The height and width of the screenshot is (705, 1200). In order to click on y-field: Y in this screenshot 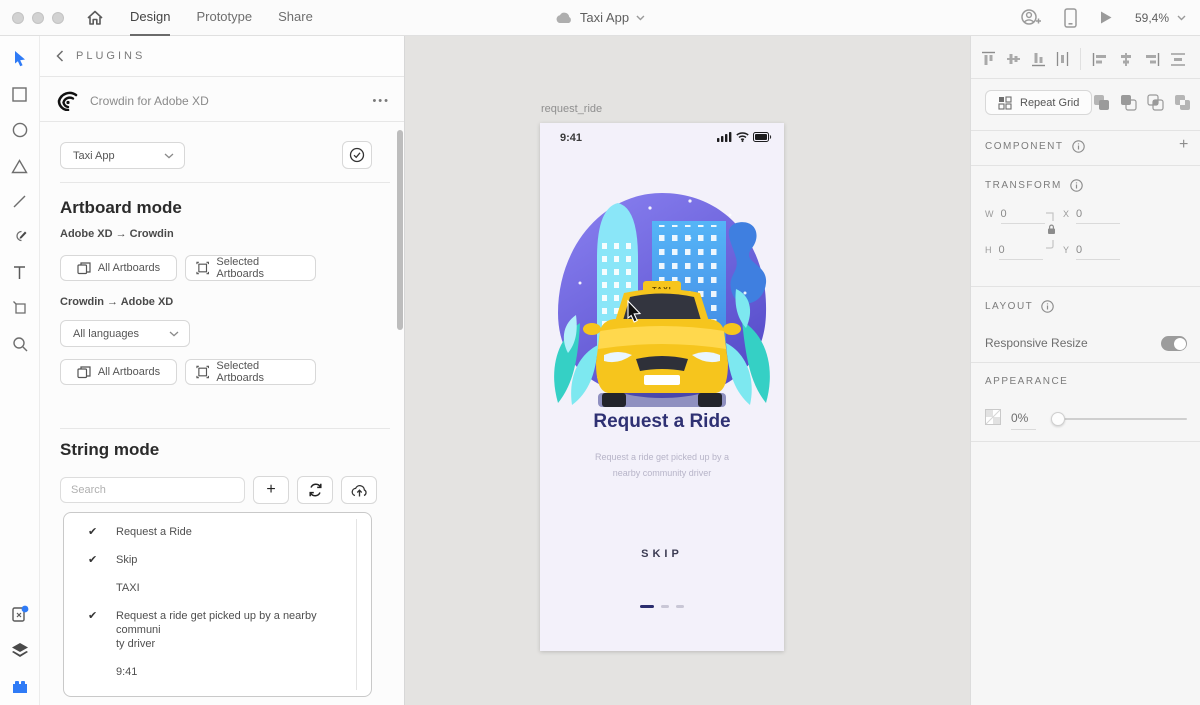, I will do `click(1092, 252)`.